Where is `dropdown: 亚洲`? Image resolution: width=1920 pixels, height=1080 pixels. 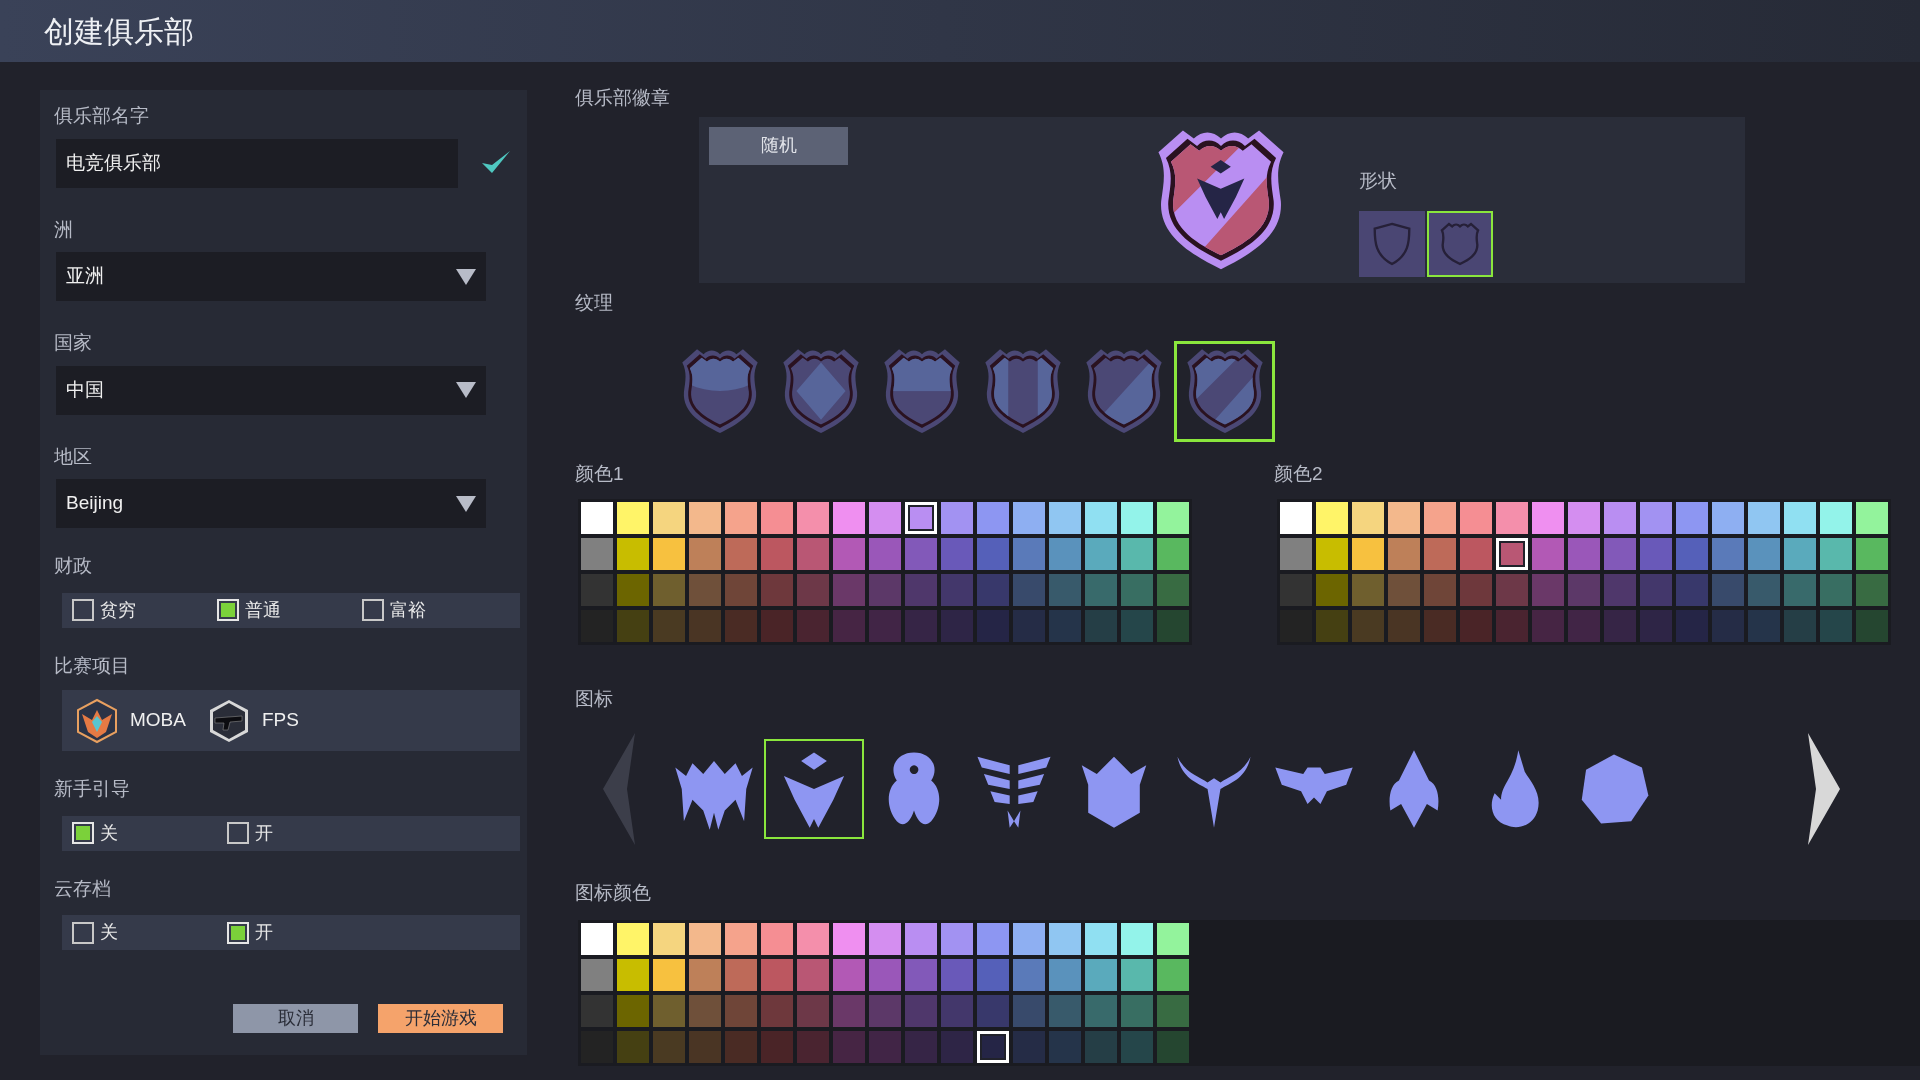 dropdown: 亚洲 is located at coordinates (271, 276).